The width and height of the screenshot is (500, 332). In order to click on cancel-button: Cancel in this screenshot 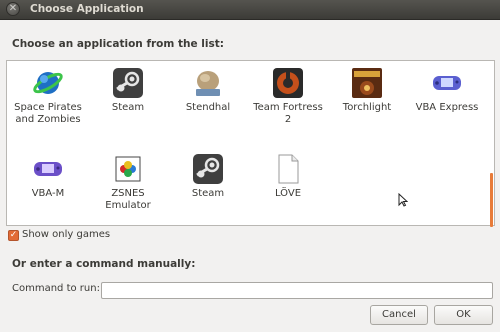, I will do `click(399, 315)`.